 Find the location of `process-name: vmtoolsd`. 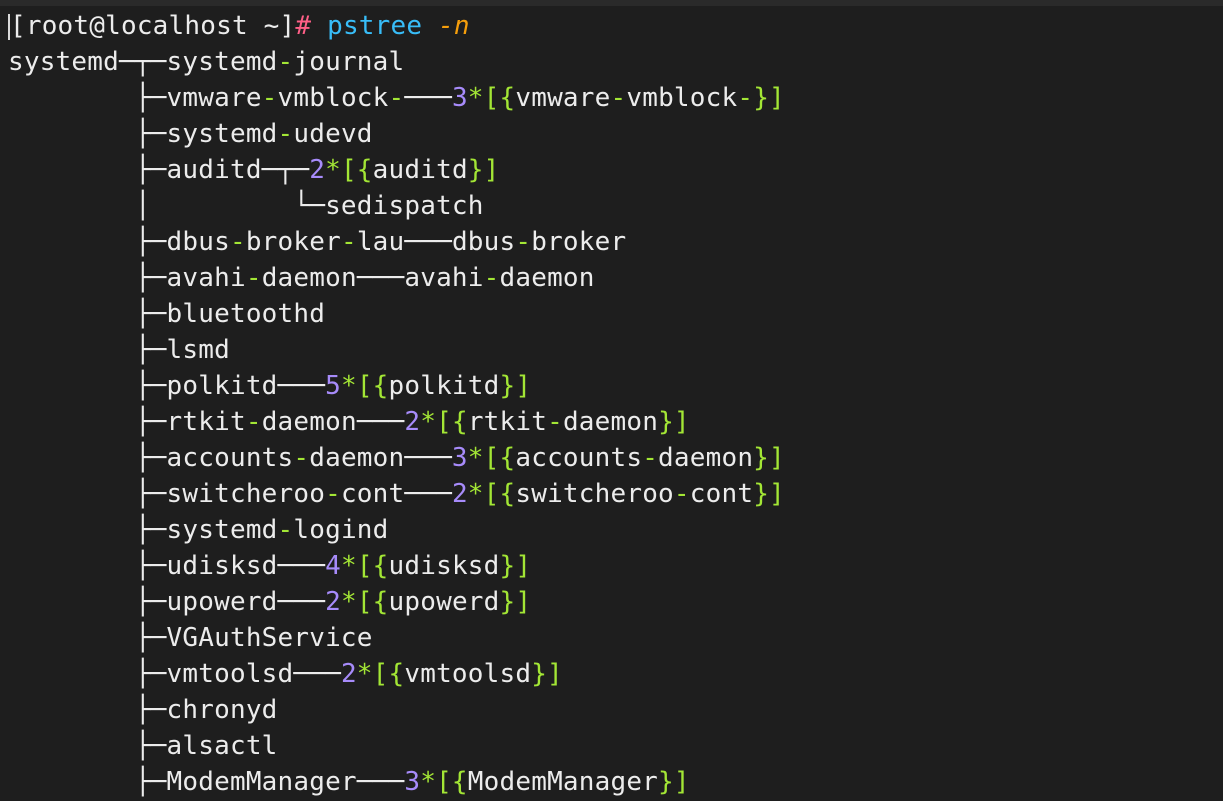

process-name: vmtoolsd is located at coordinates (468, 674).